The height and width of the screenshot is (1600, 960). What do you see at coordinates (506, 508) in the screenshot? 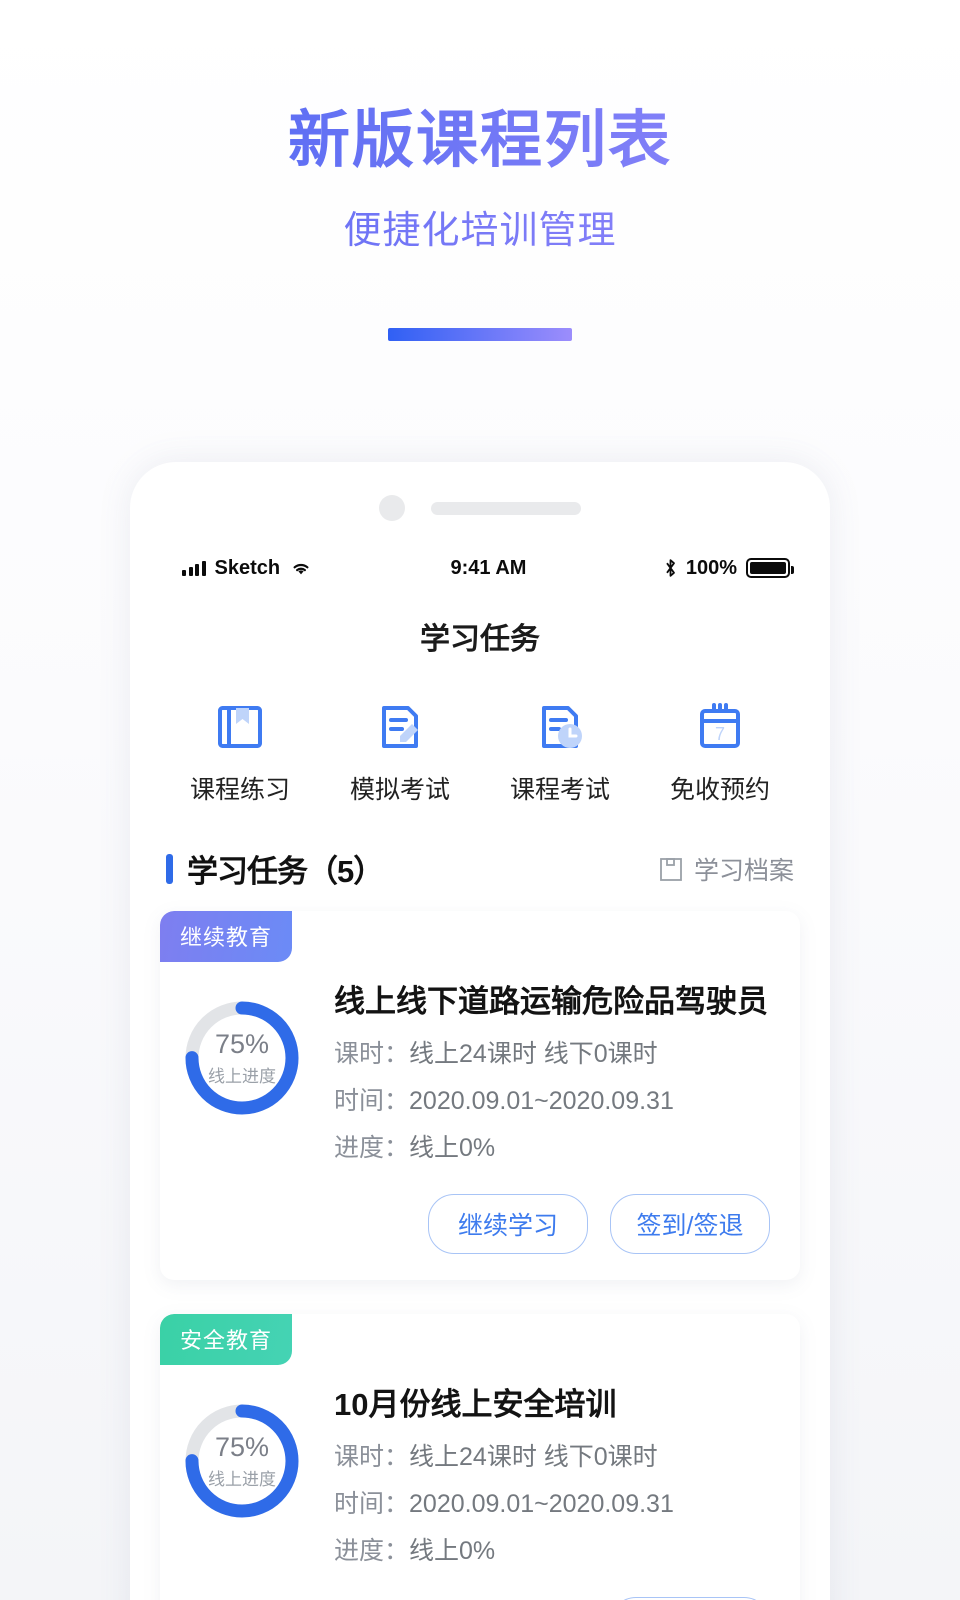
I see `speaker-grille` at bounding box center [506, 508].